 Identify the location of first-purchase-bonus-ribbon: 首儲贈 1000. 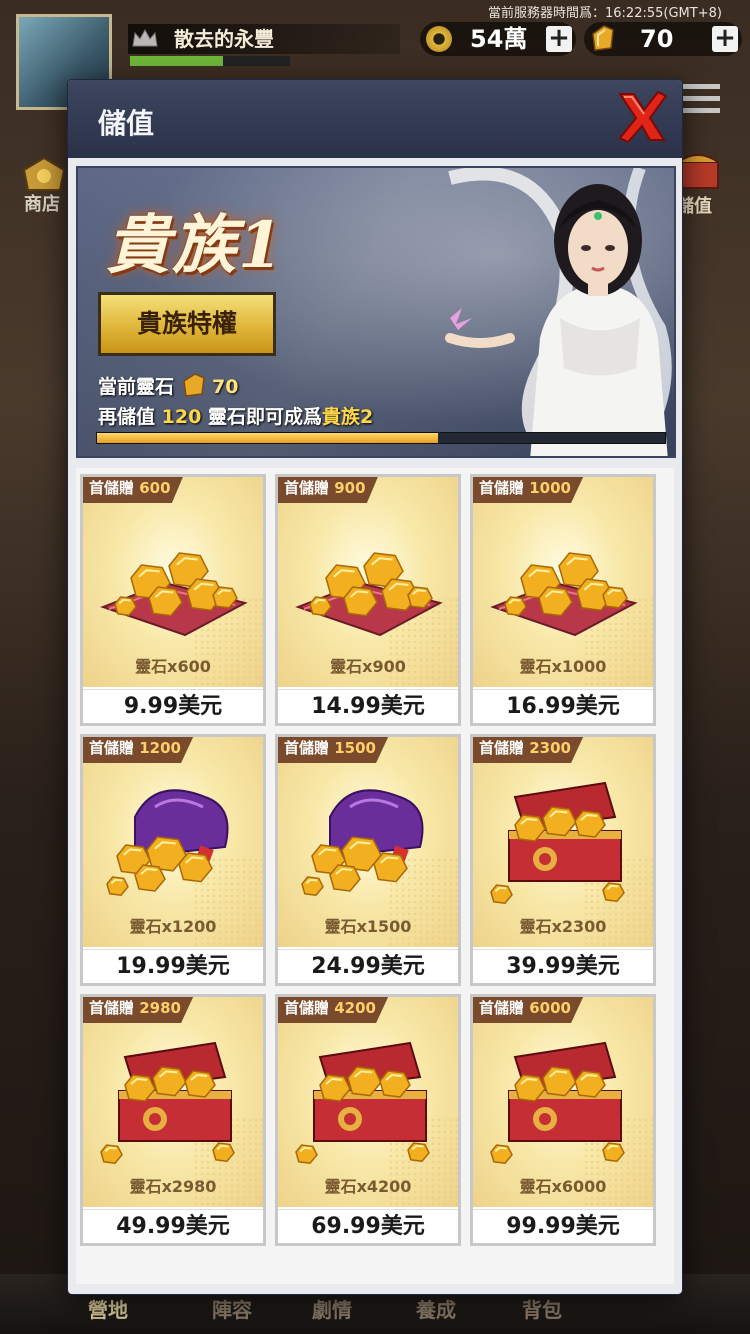
(529, 490).